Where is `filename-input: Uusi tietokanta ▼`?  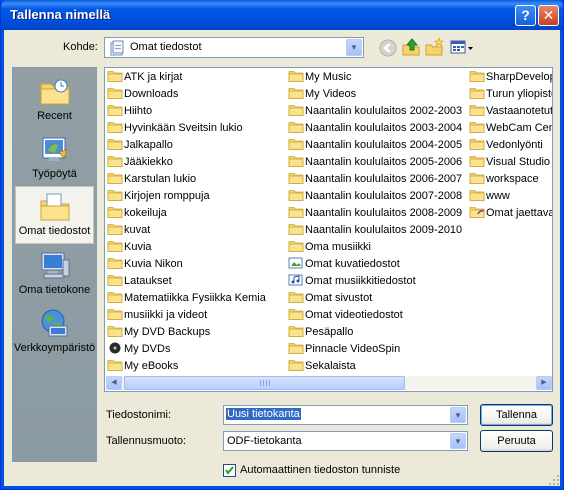 filename-input: Uusi tietokanta ▼ is located at coordinates (345, 415).